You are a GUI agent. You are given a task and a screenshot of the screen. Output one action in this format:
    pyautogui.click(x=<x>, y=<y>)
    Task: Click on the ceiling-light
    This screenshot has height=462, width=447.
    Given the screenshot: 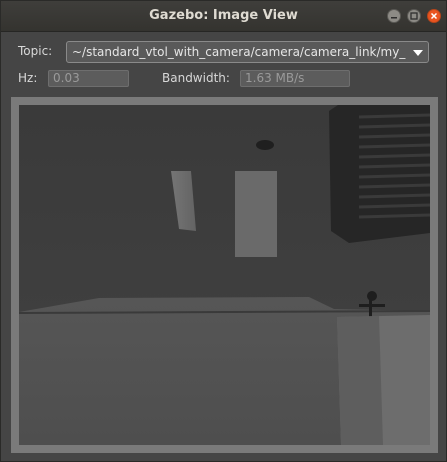 What is the action you would take?
    pyautogui.click(x=265, y=145)
    